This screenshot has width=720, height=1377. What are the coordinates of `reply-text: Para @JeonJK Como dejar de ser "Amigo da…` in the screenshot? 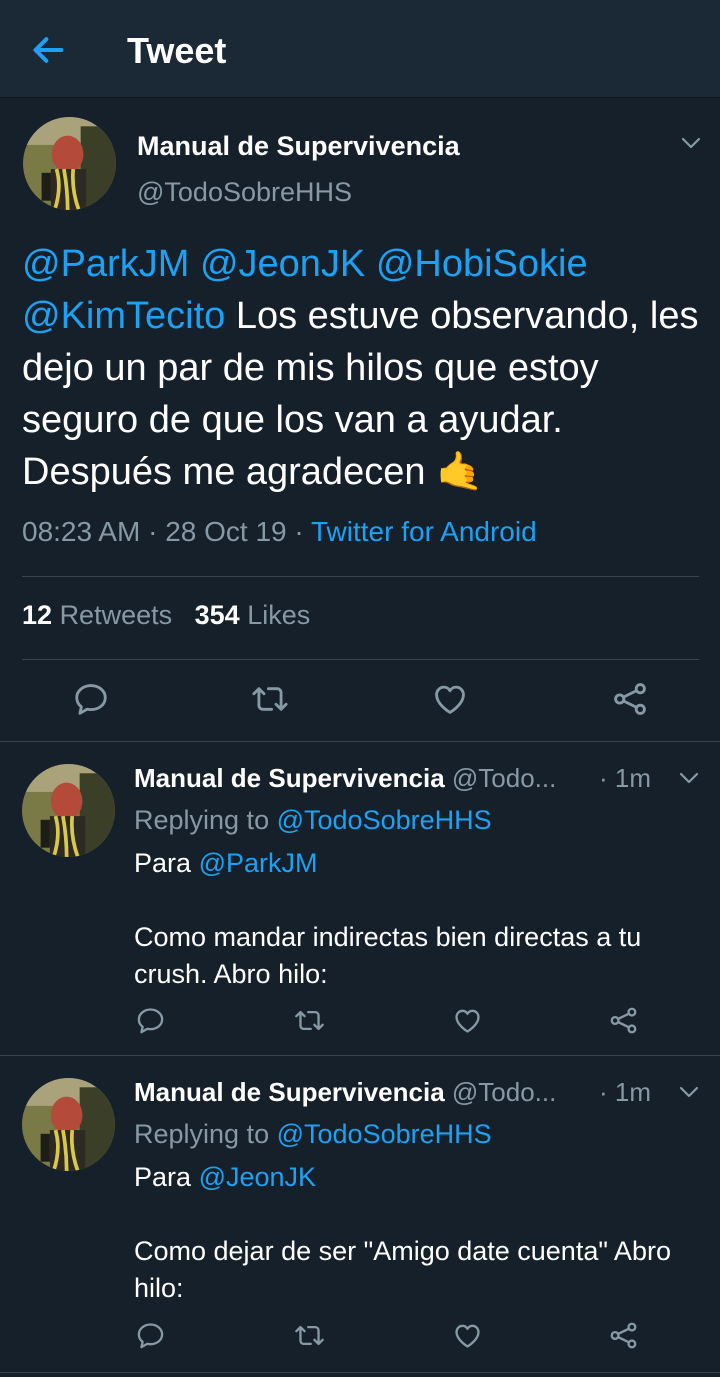 It's located at (419, 1233).